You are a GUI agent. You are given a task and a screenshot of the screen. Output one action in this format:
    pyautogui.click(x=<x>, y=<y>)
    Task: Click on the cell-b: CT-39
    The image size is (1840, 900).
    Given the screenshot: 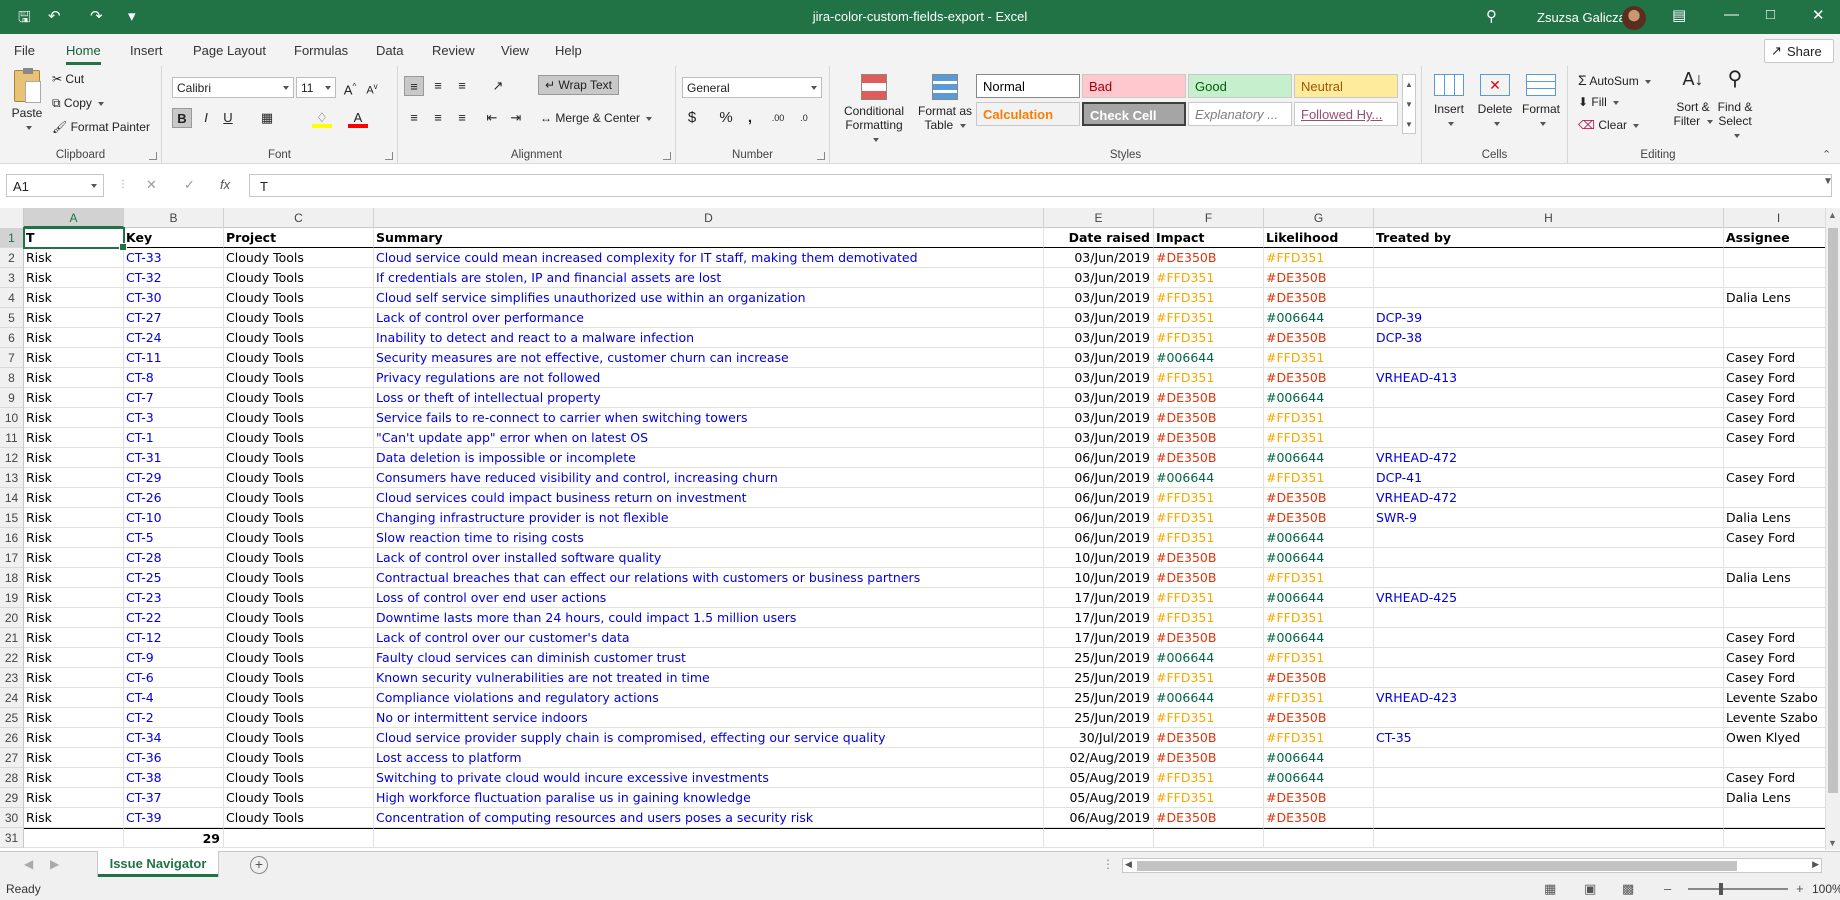 What is the action you would take?
    pyautogui.click(x=174, y=818)
    